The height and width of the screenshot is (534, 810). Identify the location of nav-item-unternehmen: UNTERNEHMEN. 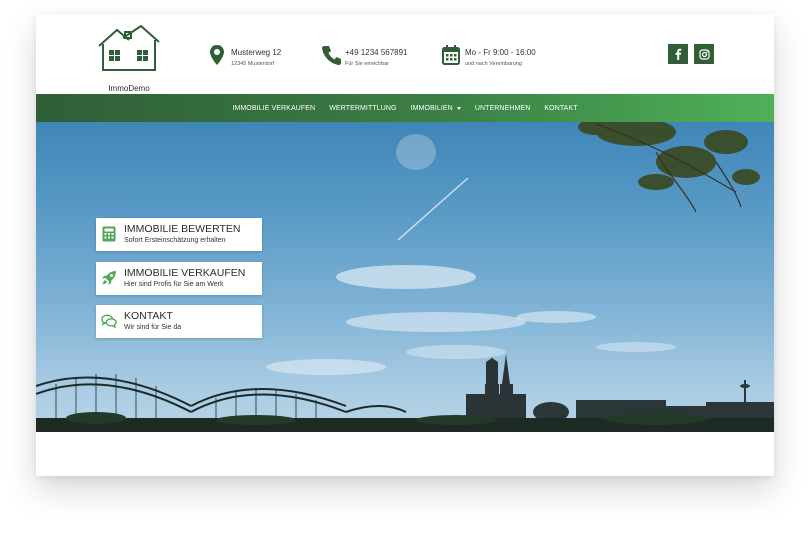
(503, 108).